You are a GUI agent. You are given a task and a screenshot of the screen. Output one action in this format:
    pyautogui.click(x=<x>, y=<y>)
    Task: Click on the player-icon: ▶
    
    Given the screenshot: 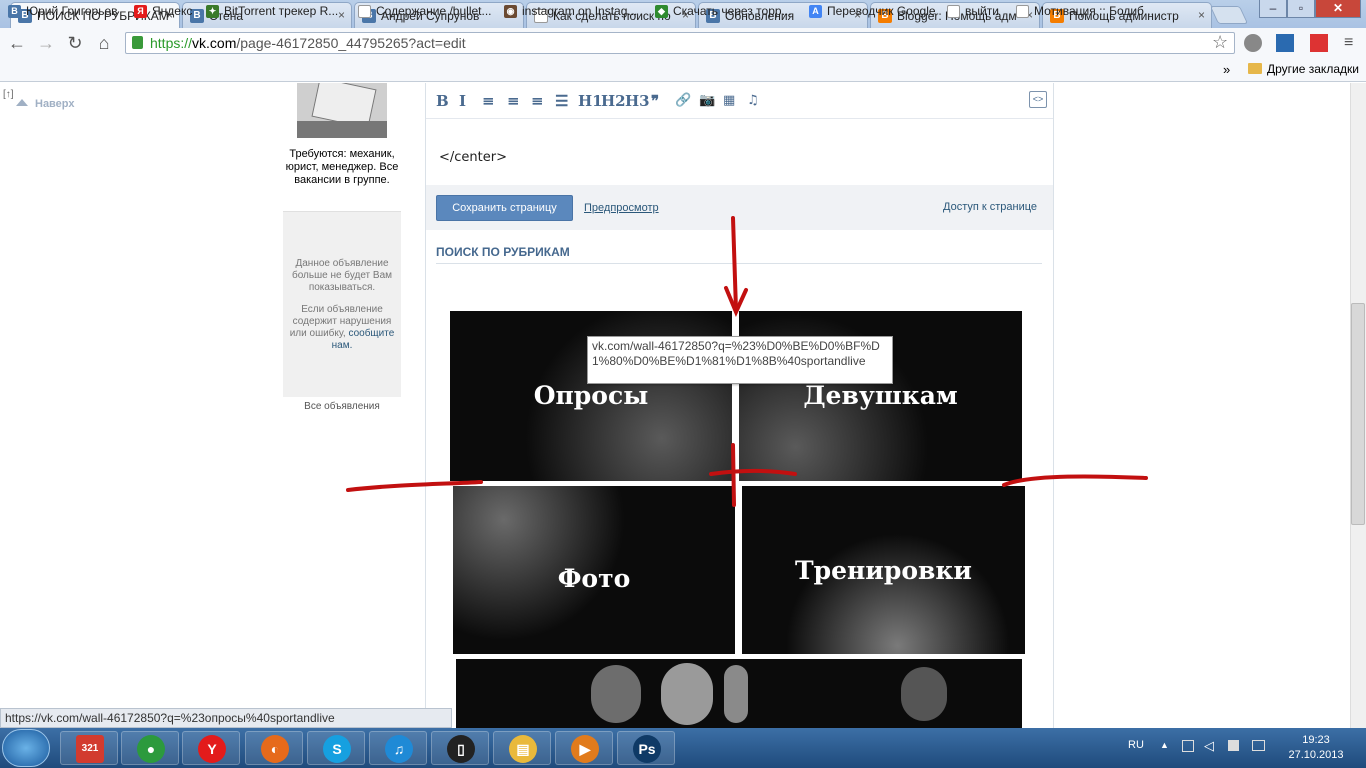 What is the action you would take?
    pyautogui.click(x=585, y=749)
    